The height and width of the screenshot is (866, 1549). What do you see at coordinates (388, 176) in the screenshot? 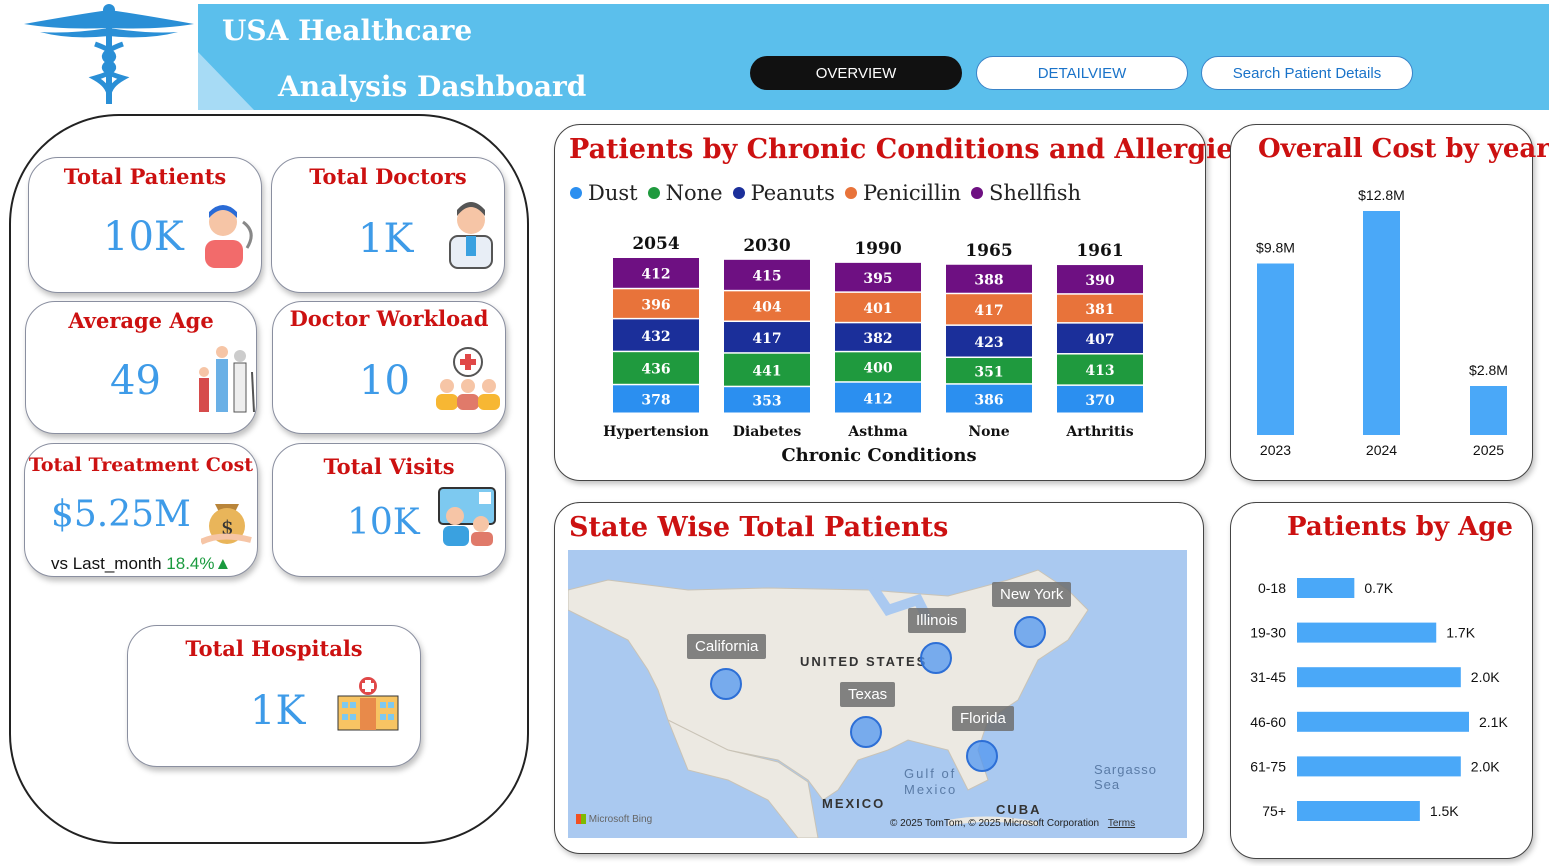
I see `kpi-label: Total Doctors` at bounding box center [388, 176].